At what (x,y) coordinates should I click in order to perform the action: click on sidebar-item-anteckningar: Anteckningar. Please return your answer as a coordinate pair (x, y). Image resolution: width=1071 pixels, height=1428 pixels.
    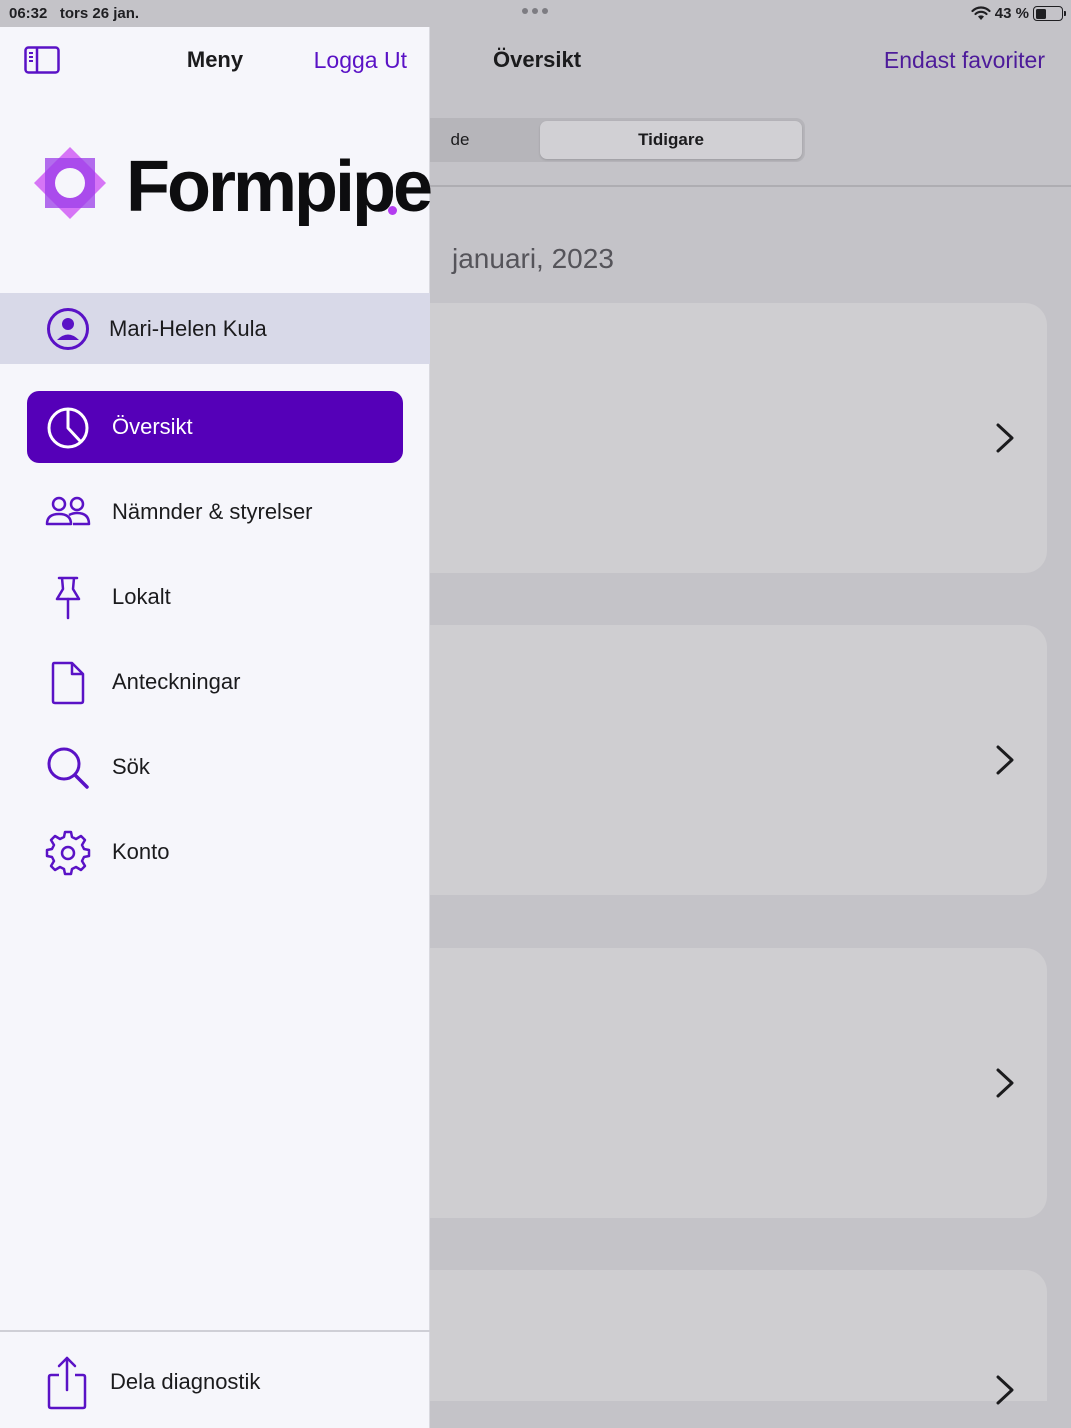
    Looking at the image, I should click on (215, 682).